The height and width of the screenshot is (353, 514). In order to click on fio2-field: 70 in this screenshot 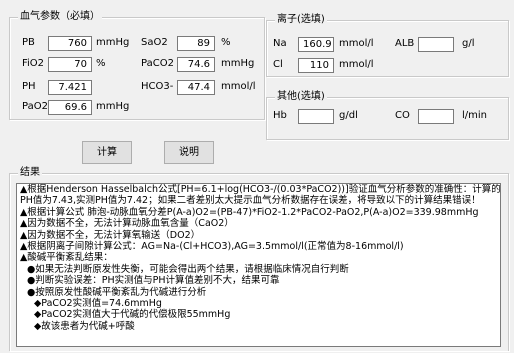, I will do `click(70, 64)`.